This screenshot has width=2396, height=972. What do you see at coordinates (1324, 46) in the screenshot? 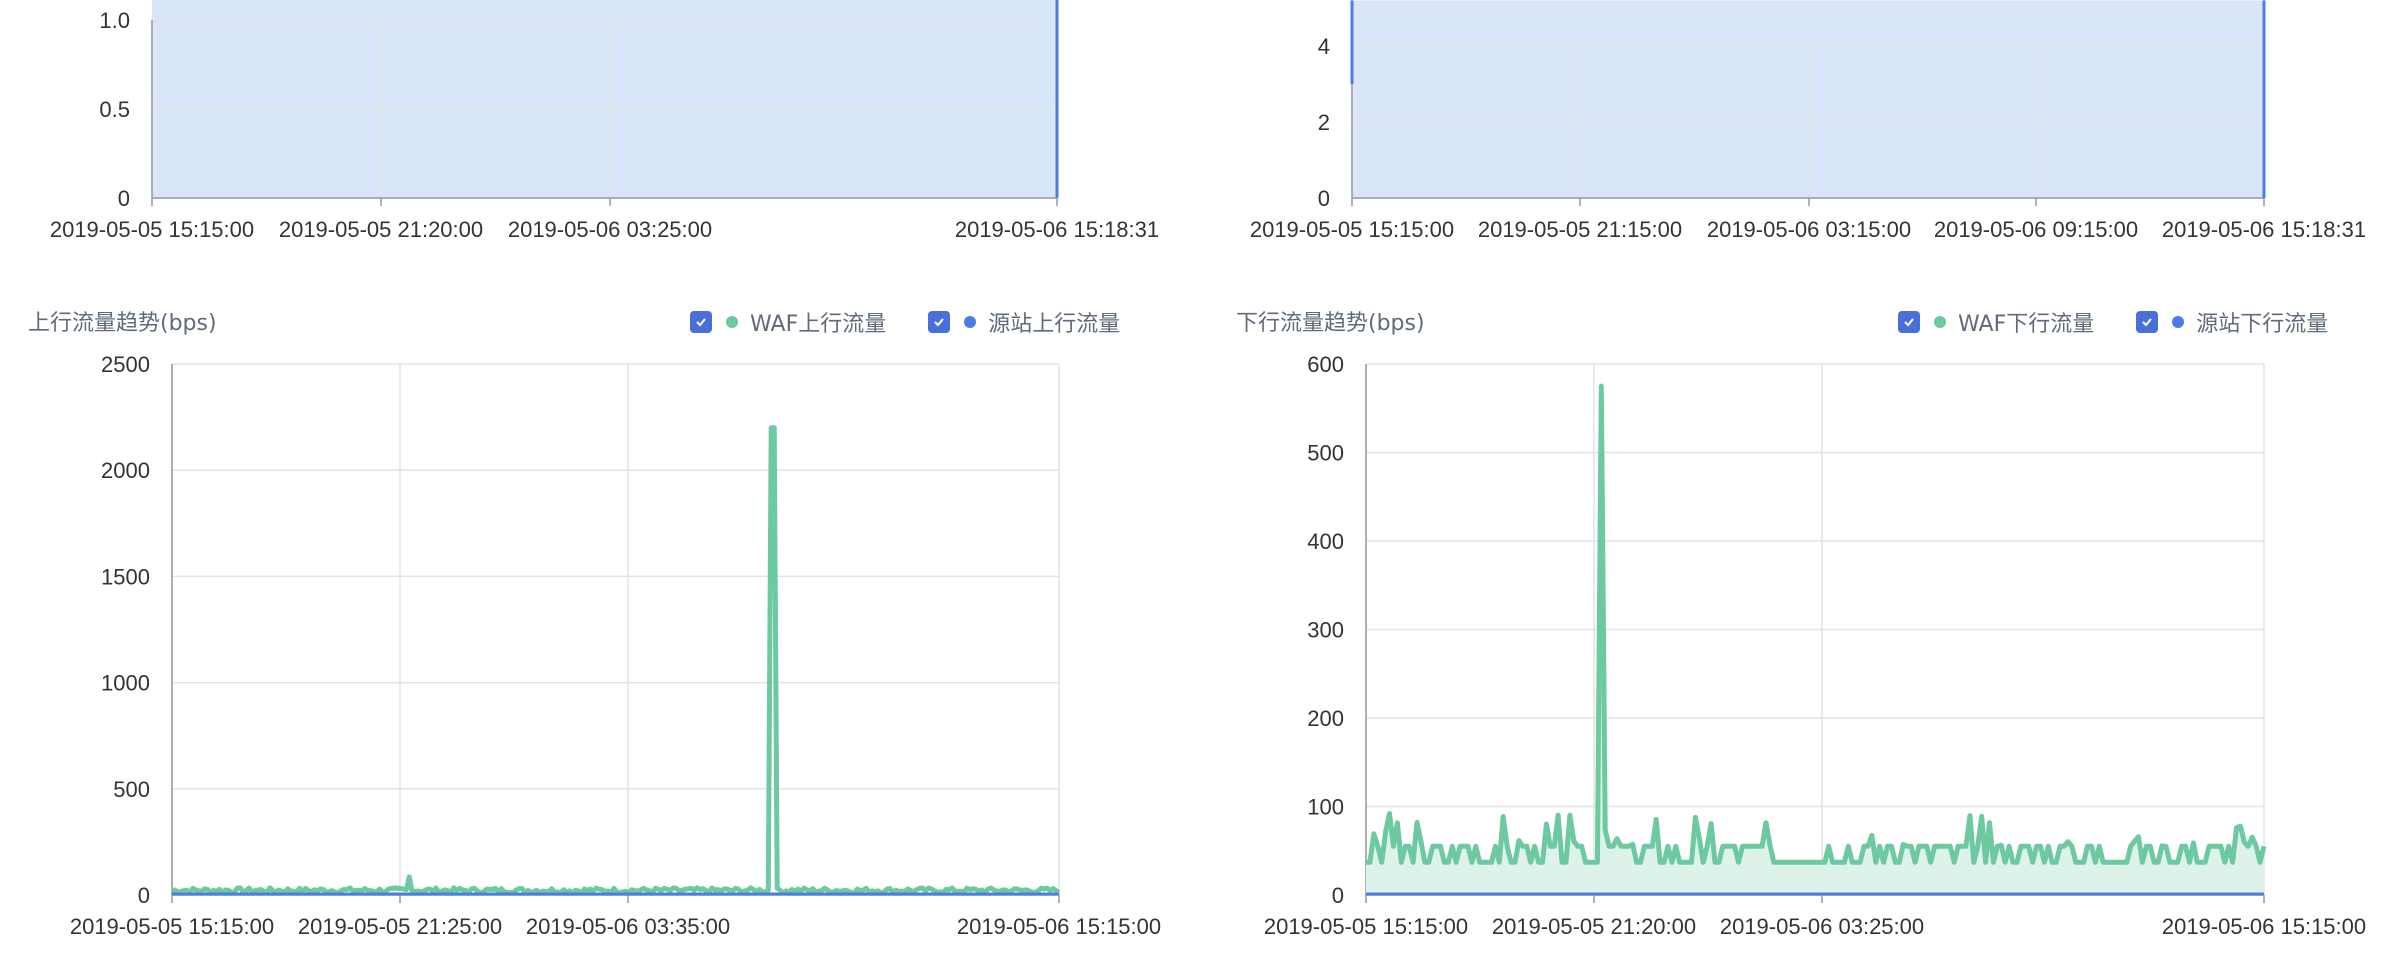
I see `y-tick-label: 4` at bounding box center [1324, 46].